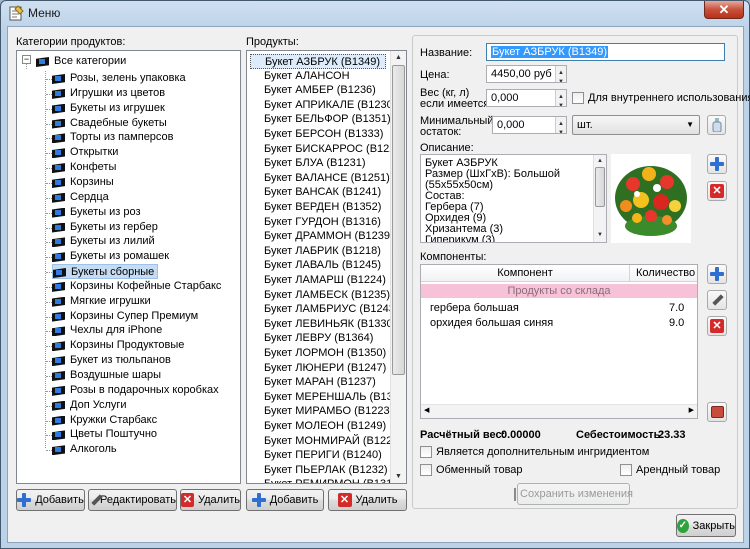 Image resolution: width=750 pixels, height=549 pixels. Describe the element at coordinates (651, 198) in the screenshot. I see `product-image` at that location.